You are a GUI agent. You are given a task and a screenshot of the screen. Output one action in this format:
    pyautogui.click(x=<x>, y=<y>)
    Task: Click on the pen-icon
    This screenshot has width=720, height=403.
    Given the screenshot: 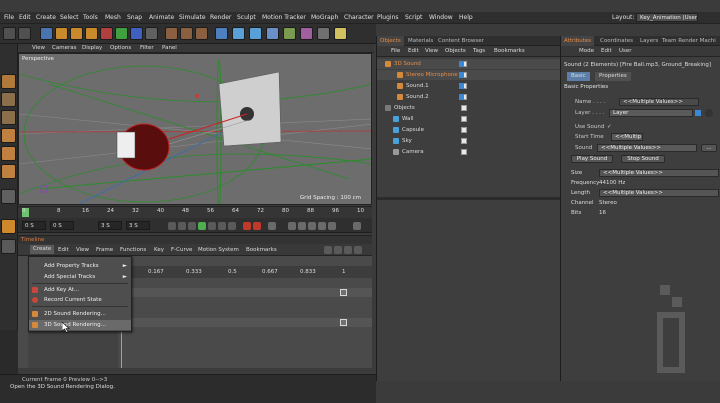 What is the action you would take?
    pyautogui.click(x=238, y=33)
    